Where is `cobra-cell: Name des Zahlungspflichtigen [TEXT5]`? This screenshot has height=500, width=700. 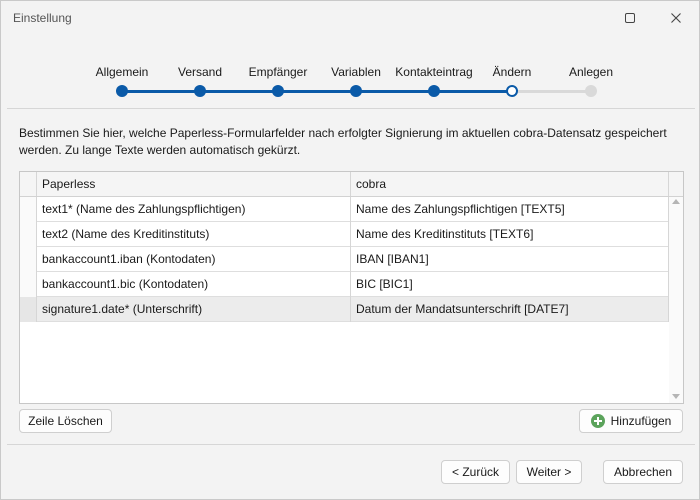
cobra-cell: Name des Zahlungspflichtigen [TEXT5] is located at coordinates (510, 209).